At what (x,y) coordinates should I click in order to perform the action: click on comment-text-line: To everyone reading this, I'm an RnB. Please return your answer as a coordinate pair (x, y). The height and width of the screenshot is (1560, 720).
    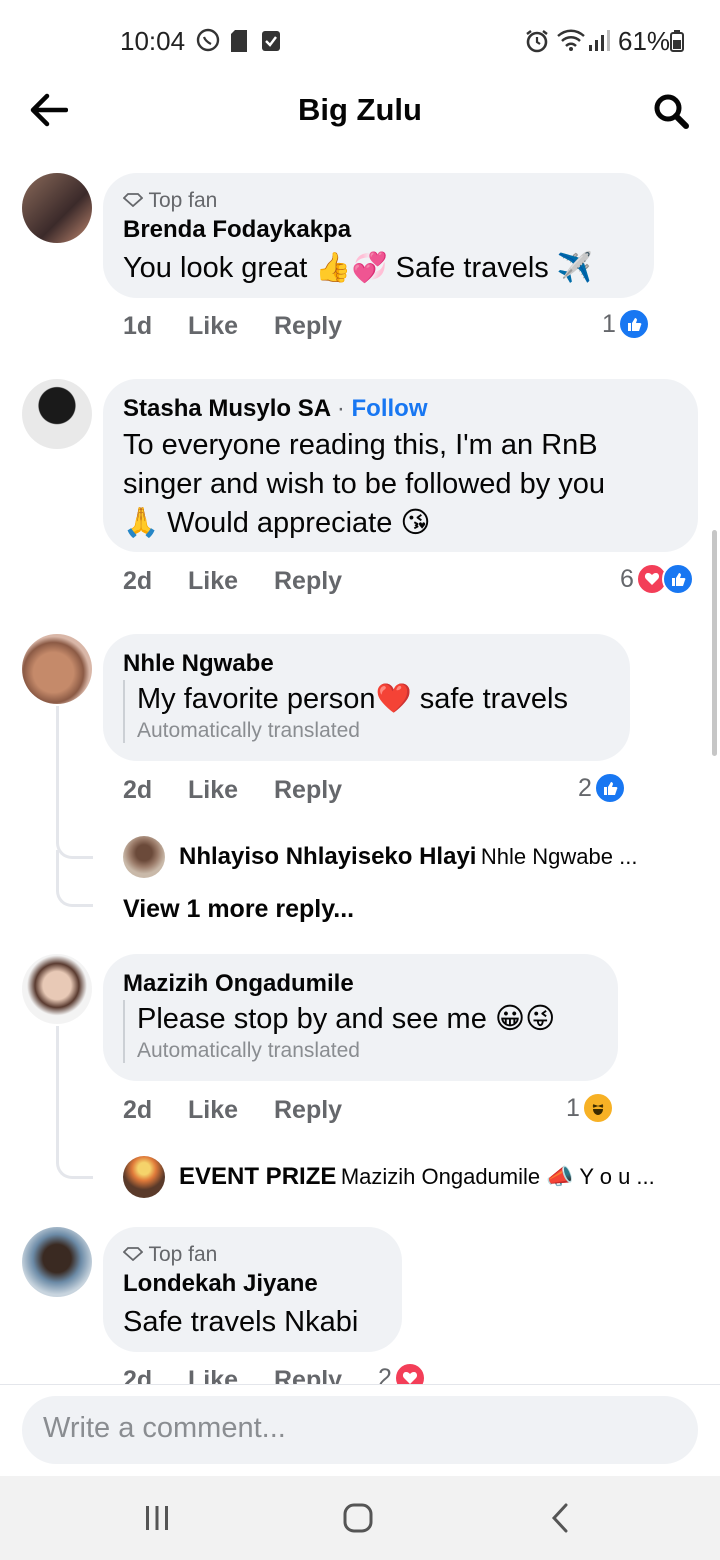
    Looking at the image, I should click on (360, 445).